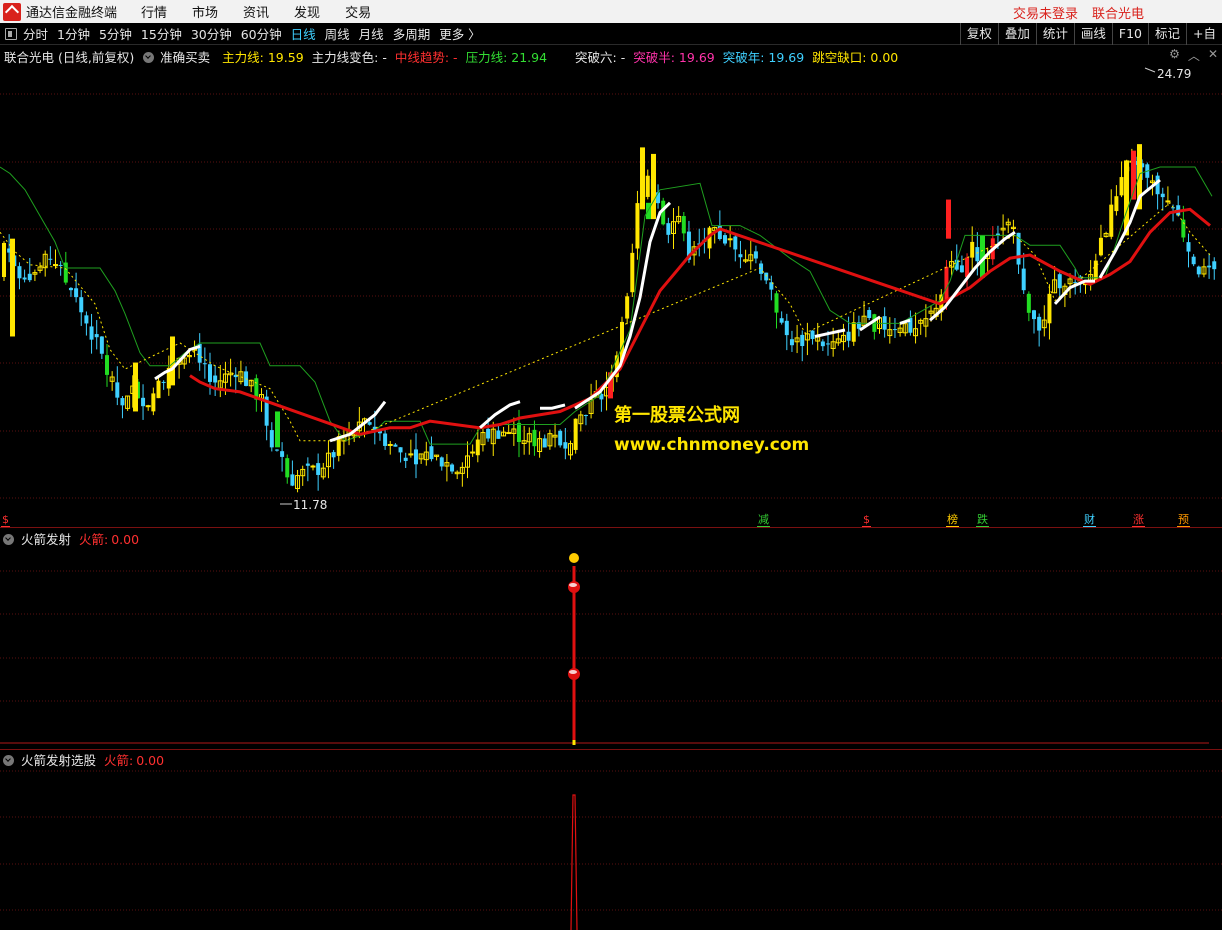 This screenshot has width=1222, height=930. Describe the element at coordinates (371, 33) in the screenshot. I see `period-monthly: 月线` at that location.